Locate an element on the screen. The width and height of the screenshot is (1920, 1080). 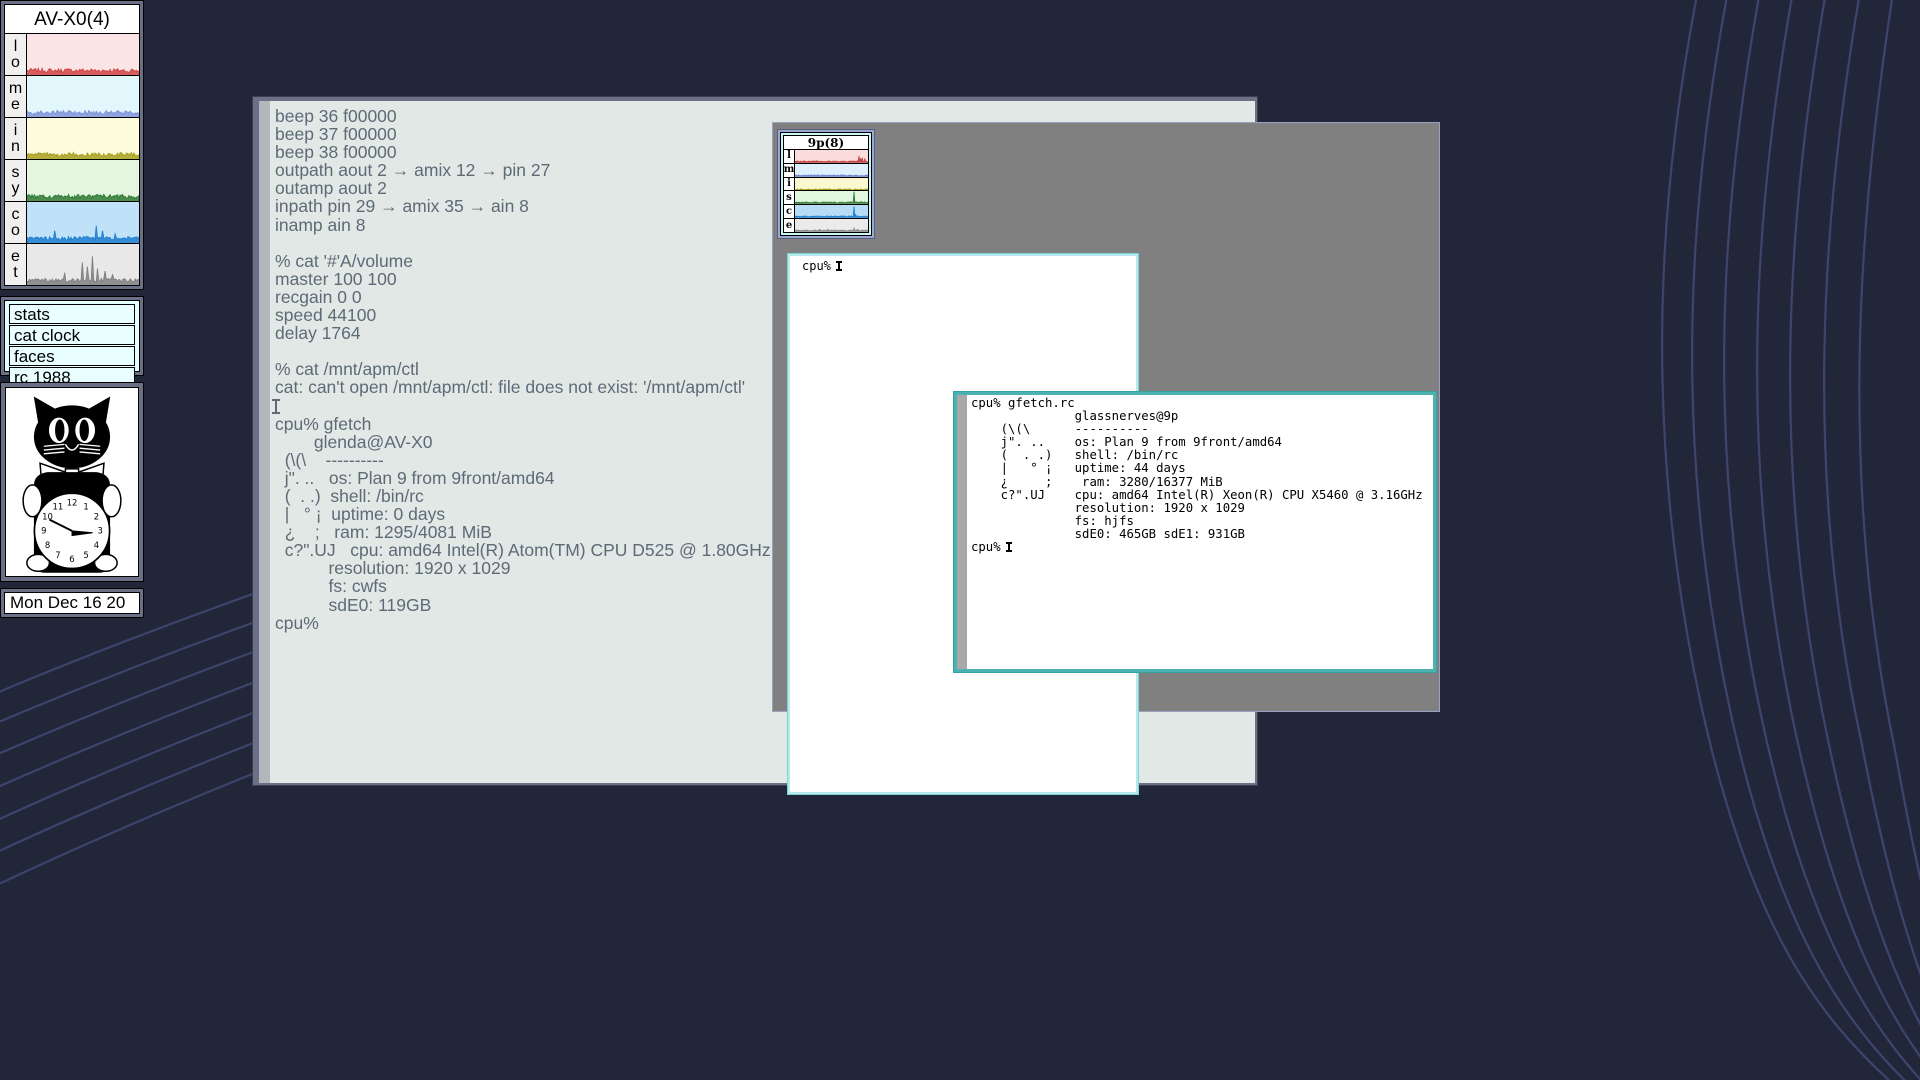
stats-row-label: sy is located at coordinates (16, 180).